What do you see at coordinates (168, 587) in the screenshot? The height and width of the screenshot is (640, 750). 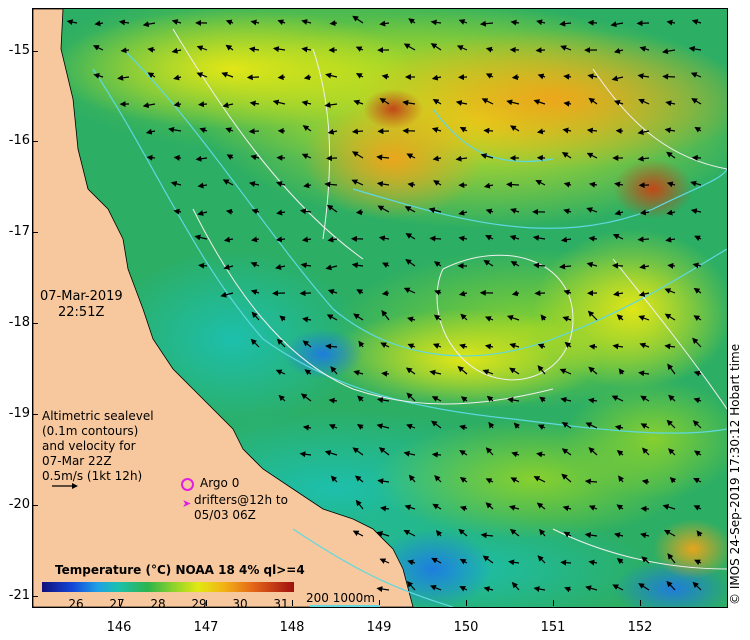 I see `temperature-colorbar` at bounding box center [168, 587].